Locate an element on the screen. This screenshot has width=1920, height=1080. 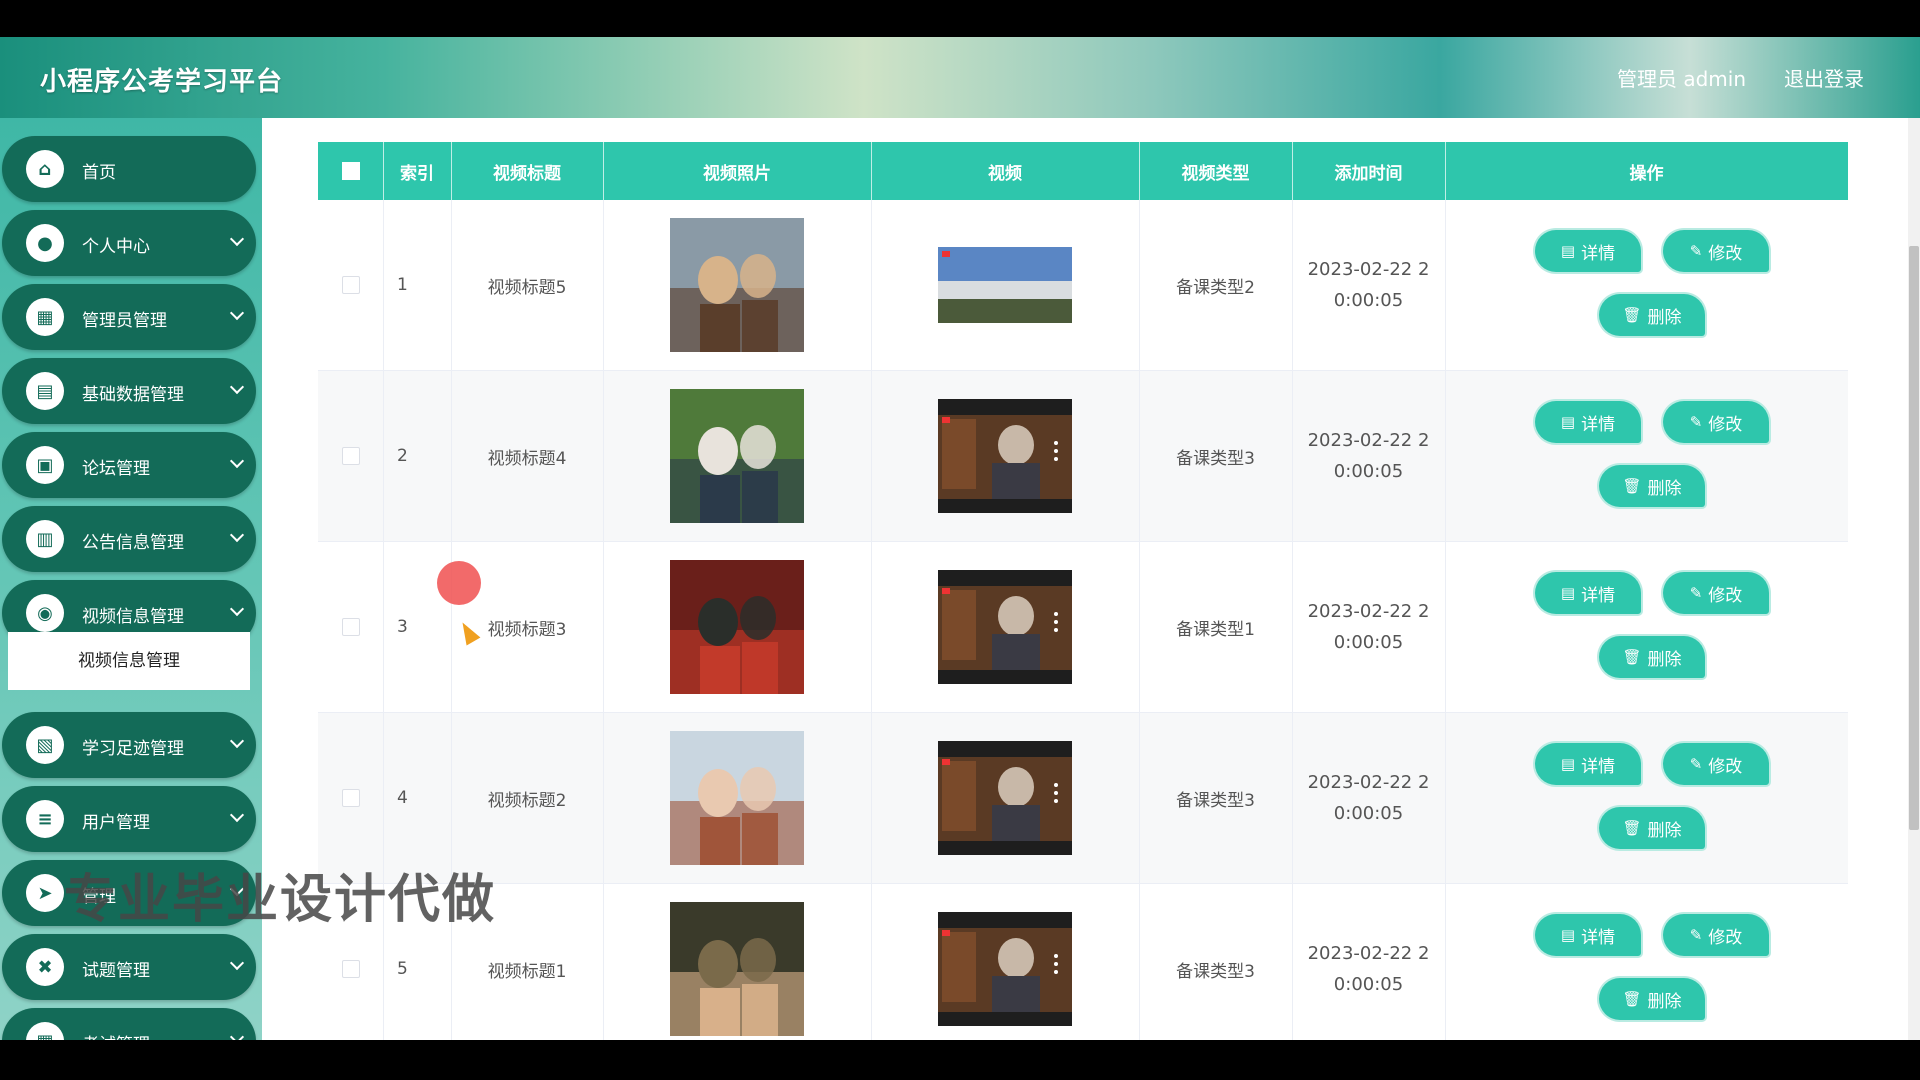
sidebar-item-label: 首页 is located at coordinates (99, 173).